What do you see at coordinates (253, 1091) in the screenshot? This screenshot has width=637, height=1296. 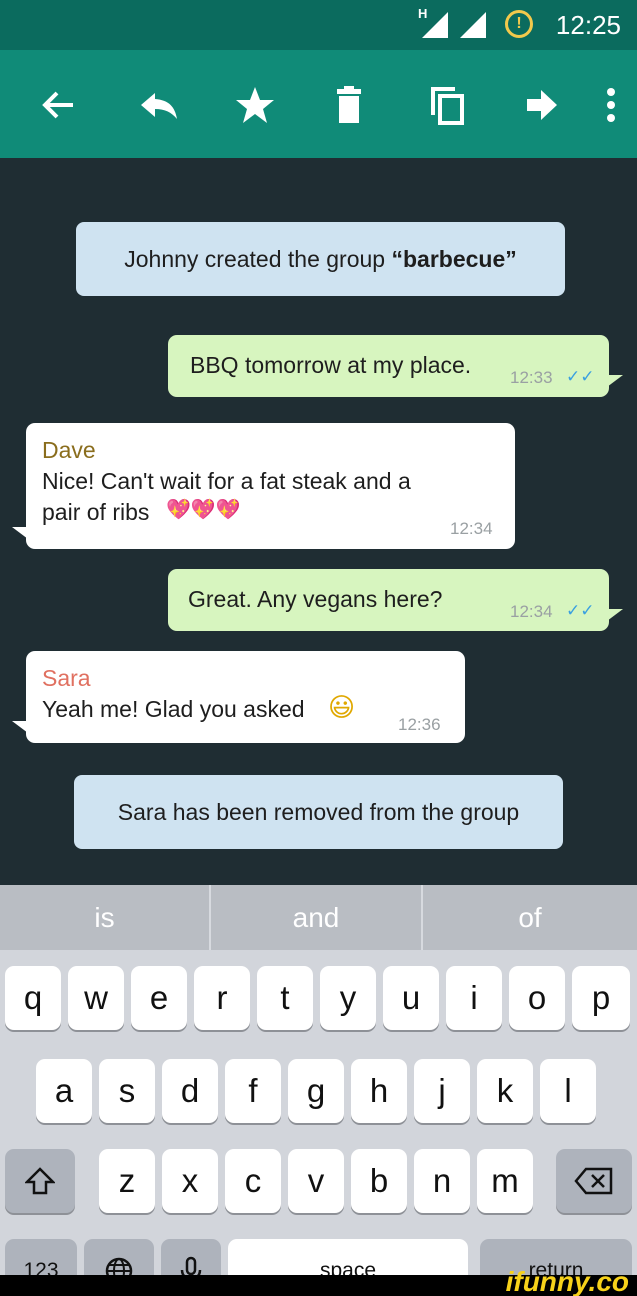 I see `key-f: f` at bounding box center [253, 1091].